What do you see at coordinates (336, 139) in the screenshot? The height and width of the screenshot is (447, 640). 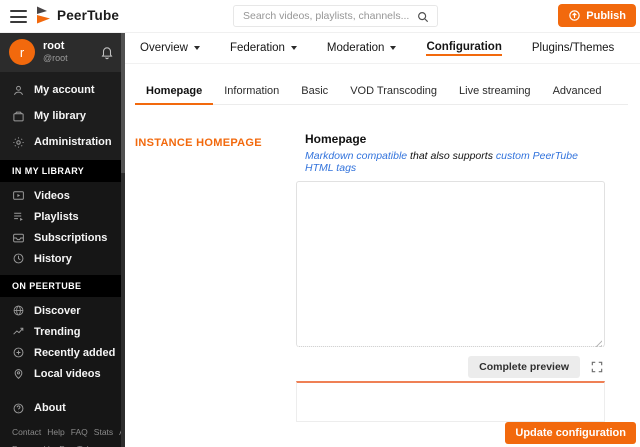 I see `homepage-field-label: Homepage` at bounding box center [336, 139].